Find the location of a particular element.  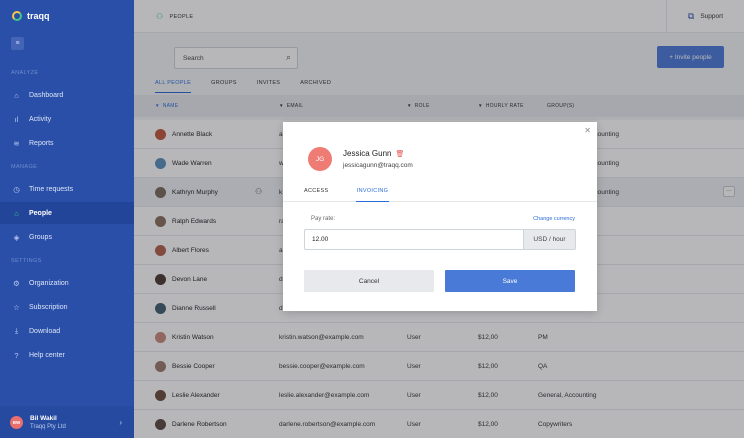

sidebar-item-label: Activity is located at coordinates (40, 119).